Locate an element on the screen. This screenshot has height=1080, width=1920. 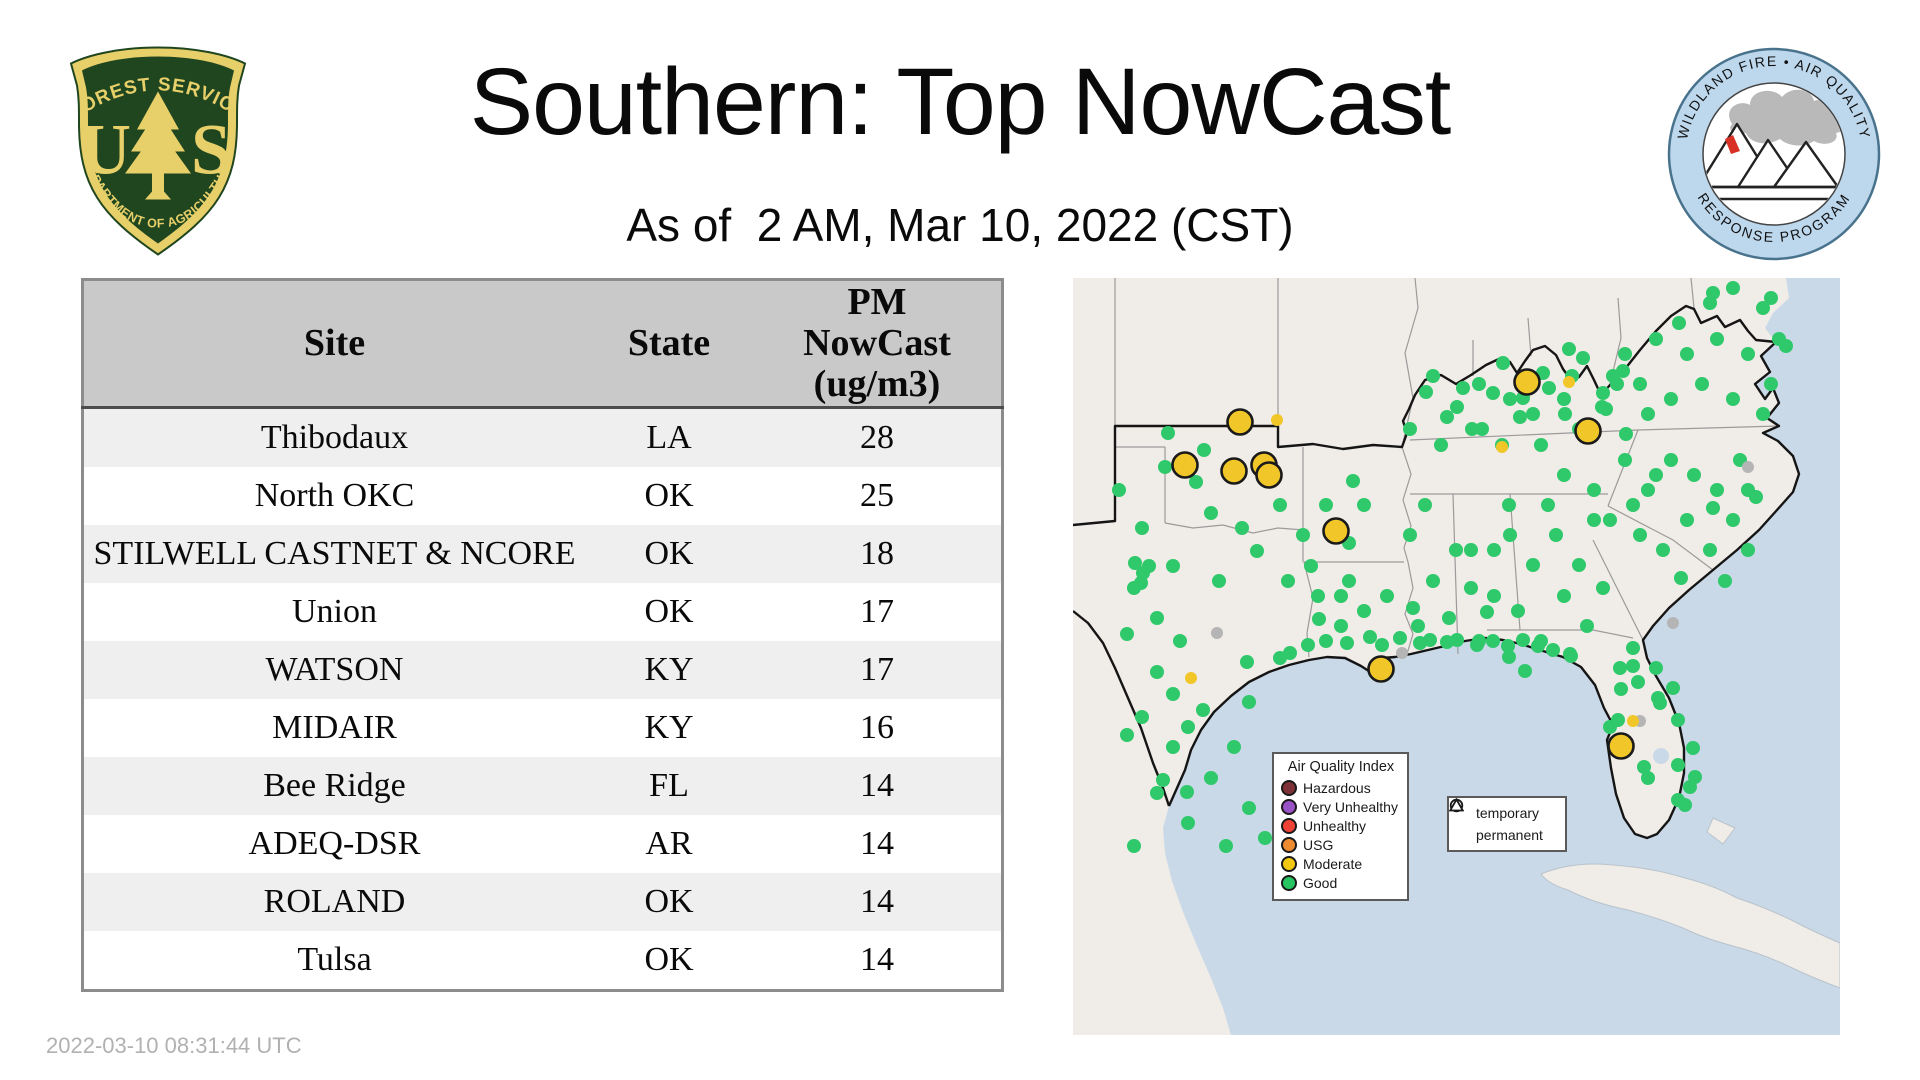
aqi-legend-label: Good is located at coordinates (1320, 882).